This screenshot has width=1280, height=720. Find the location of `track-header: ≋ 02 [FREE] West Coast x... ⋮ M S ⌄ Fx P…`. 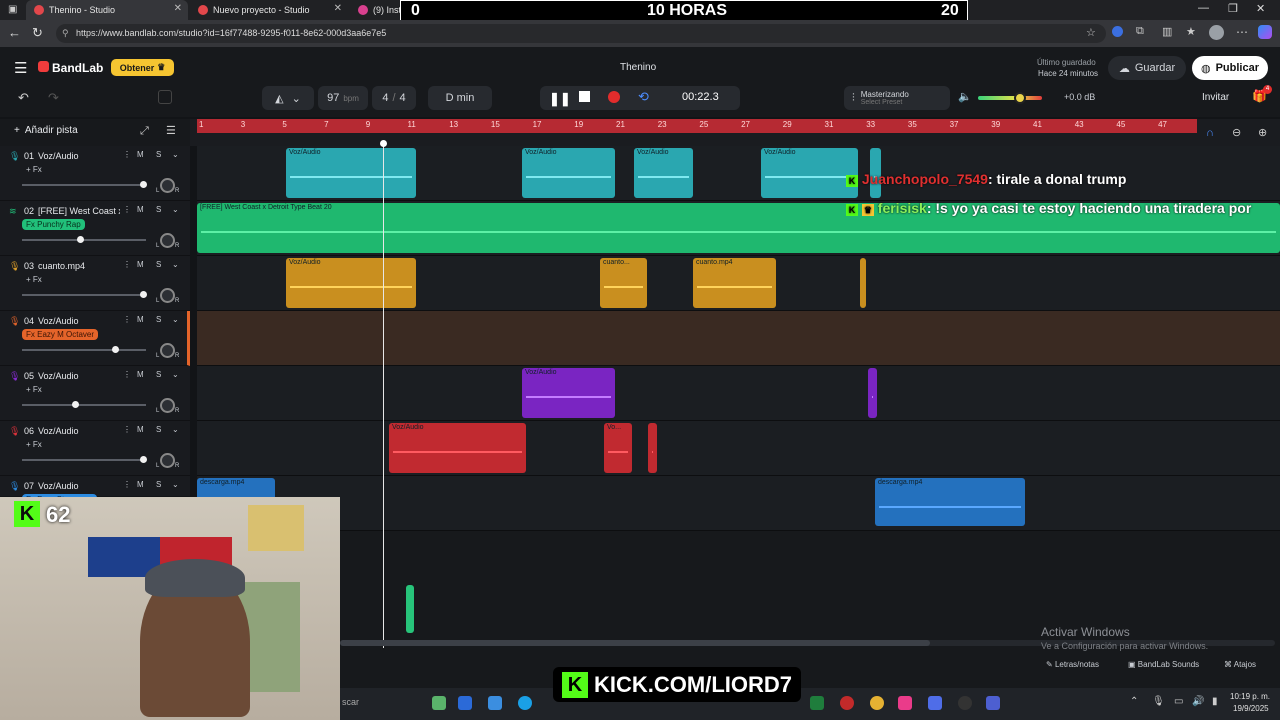

track-header: ≋ 02 [FREE] West Coast x... ⋮ M S ⌄ Fx P… is located at coordinates (95, 228).